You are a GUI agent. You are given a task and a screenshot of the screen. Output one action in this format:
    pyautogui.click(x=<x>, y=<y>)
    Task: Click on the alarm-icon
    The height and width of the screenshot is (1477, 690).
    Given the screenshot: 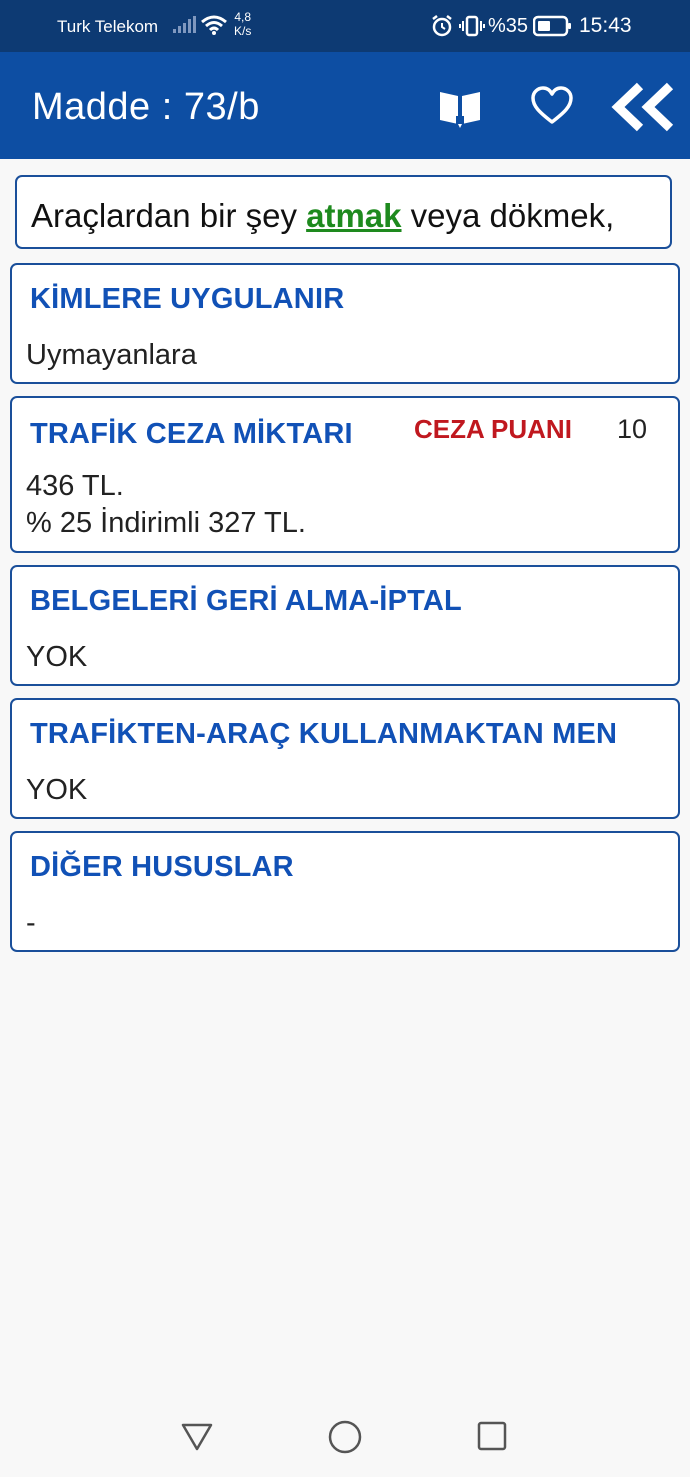 What is the action you would take?
    pyautogui.click(x=442, y=28)
    